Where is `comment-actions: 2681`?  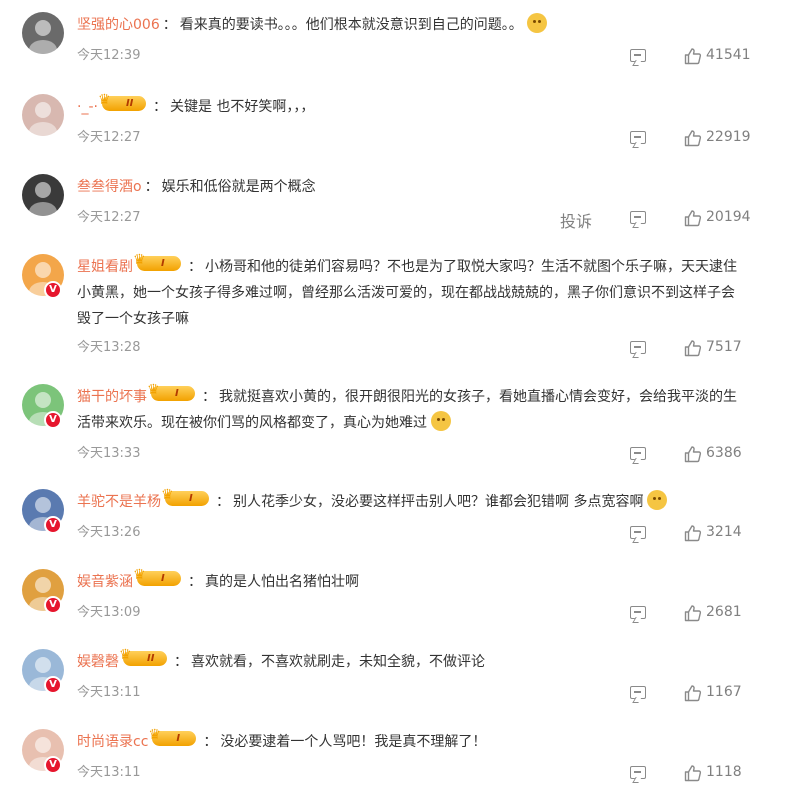 comment-actions: 2681 is located at coordinates (630, 614).